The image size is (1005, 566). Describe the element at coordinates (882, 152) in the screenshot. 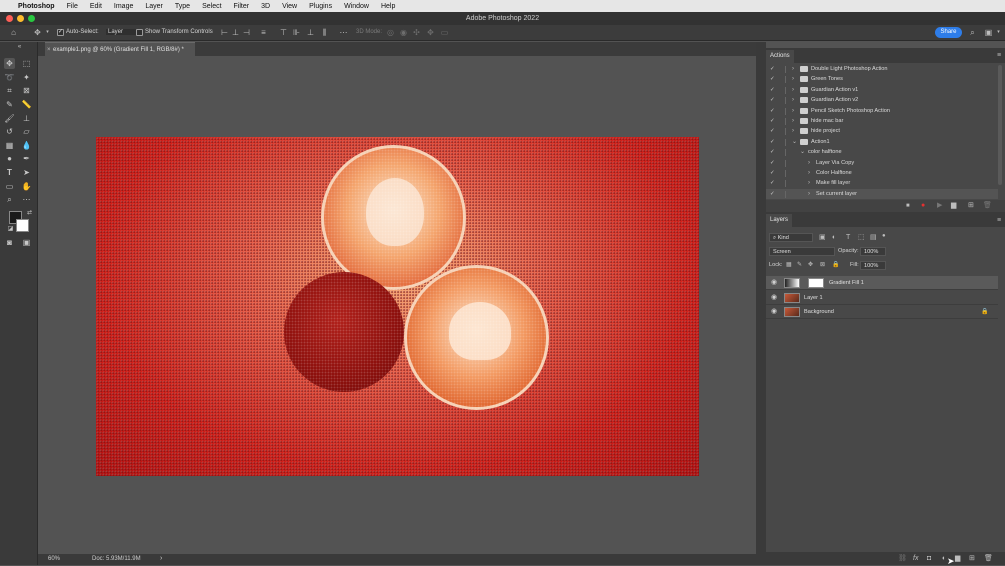

I see `action-item: ✓ ⌄ color halftone` at that location.